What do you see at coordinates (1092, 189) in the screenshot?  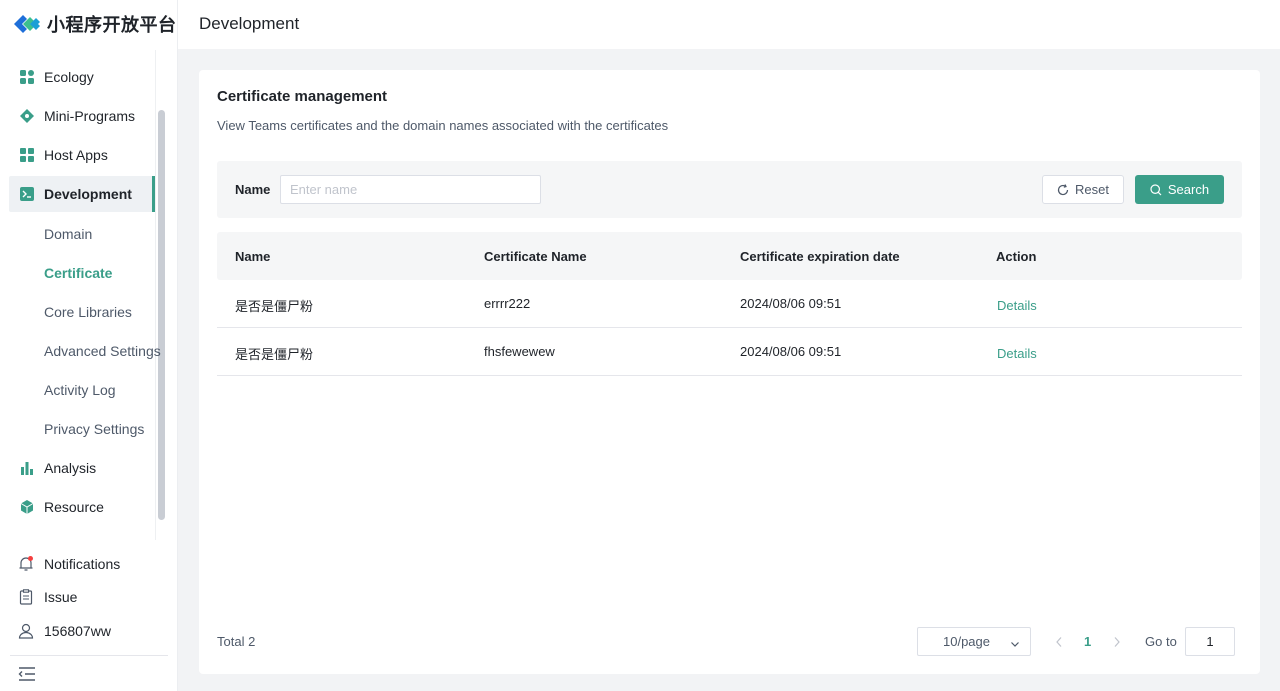 I see `reset-label: Reset` at bounding box center [1092, 189].